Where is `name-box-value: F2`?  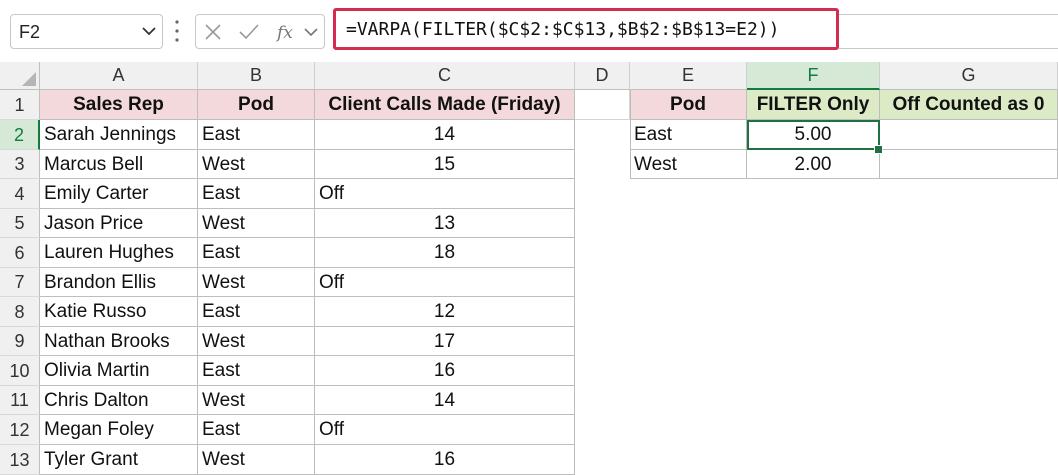
name-box-value: F2 is located at coordinates (30, 32).